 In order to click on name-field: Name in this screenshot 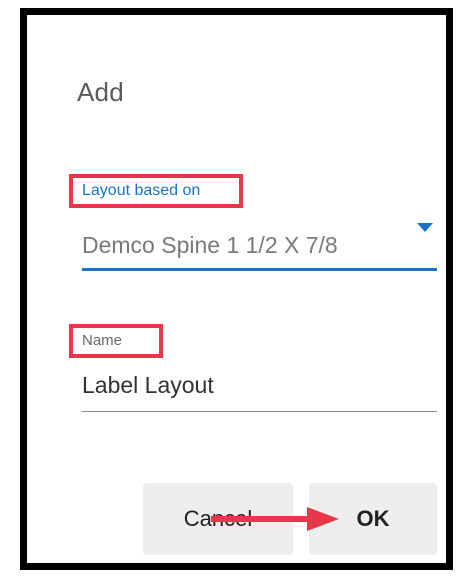, I will do `click(253, 367)`.